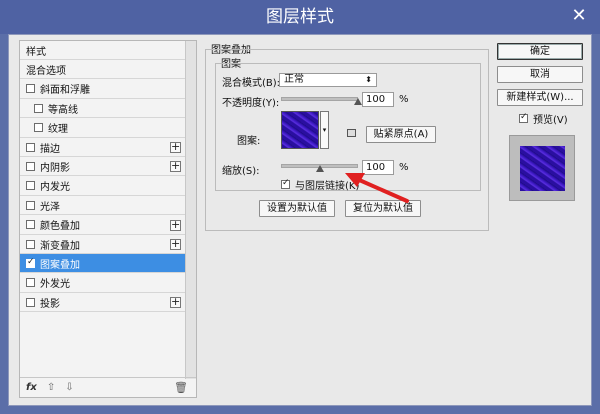  What do you see at coordinates (60, 265) in the screenshot?
I see `style-list-label: 图案叠加` at bounding box center [60, 265].